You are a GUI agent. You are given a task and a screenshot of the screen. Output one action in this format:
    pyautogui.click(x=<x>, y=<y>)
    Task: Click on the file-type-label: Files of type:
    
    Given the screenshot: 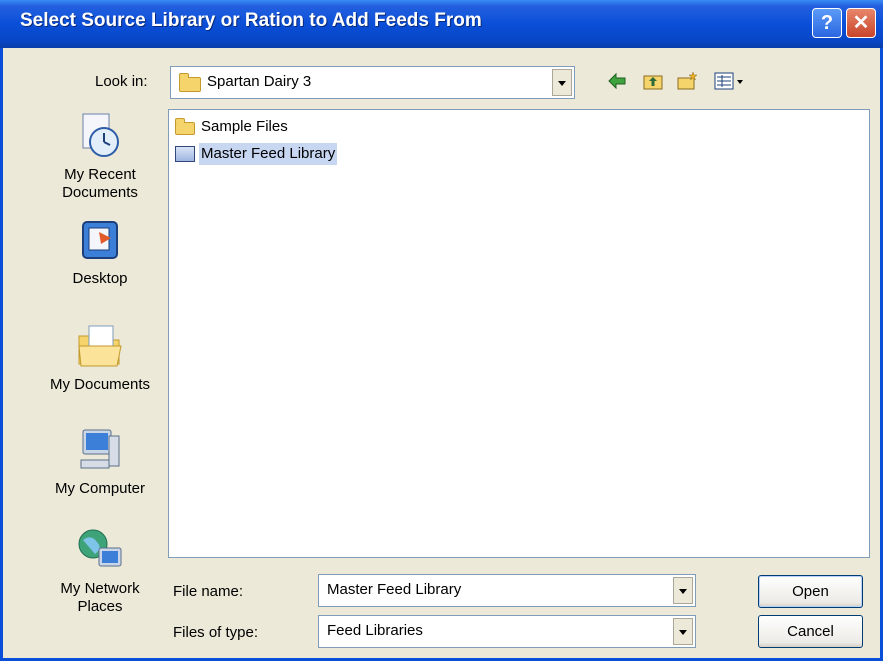 What is the action you would take?
    pyautogui.click(x=216, y=632)
    